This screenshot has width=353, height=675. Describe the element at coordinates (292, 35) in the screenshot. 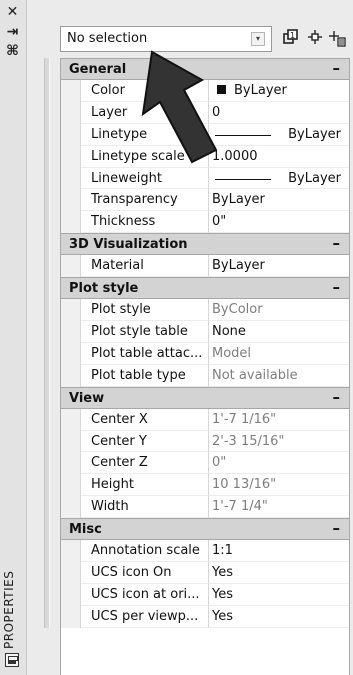

I see `svg-text: 1` at that location.